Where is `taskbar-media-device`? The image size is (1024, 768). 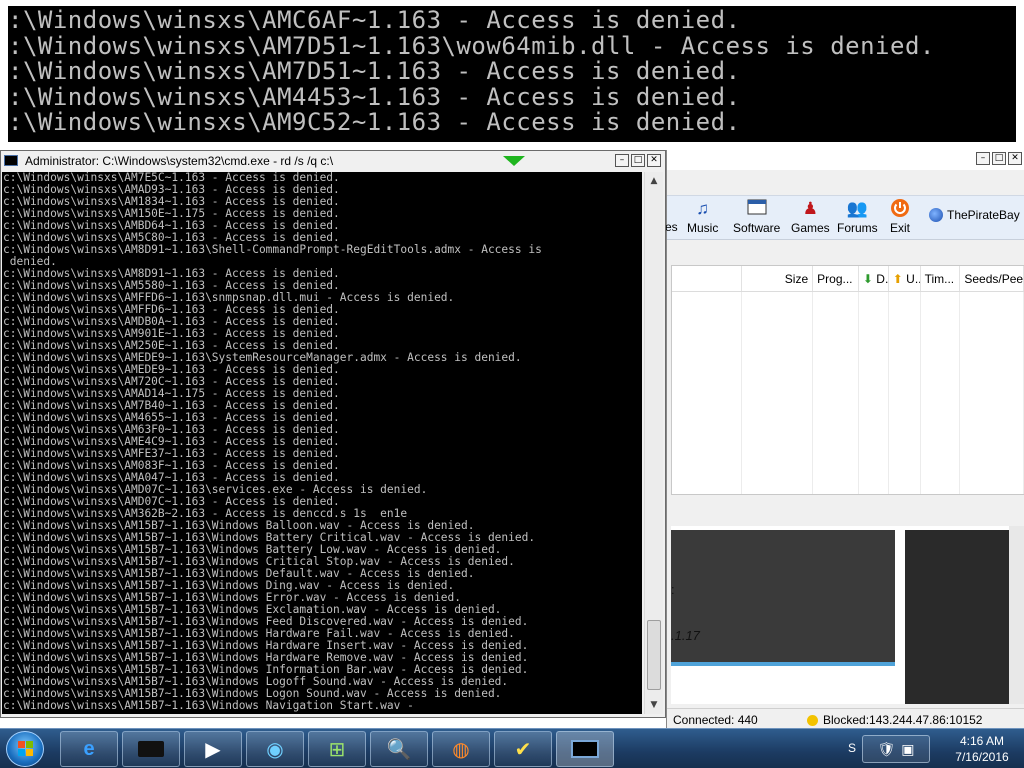
taskbar-media-device is located at coordinates (151, 749).